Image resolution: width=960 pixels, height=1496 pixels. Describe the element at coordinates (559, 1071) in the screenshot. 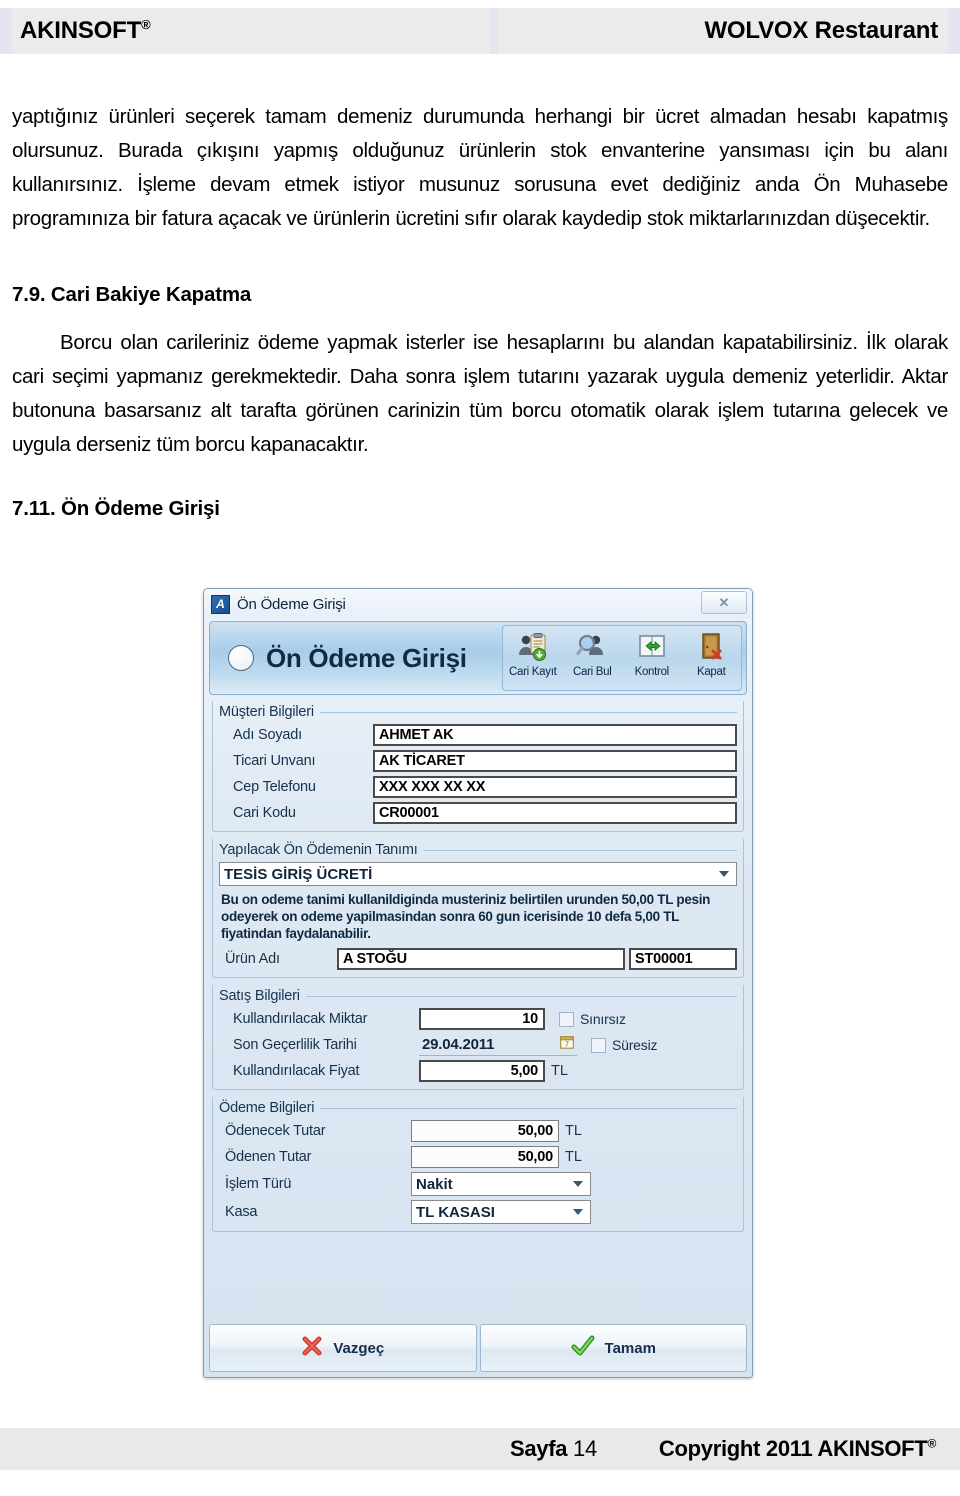

I see `fiyat-unit: TL` at that location.